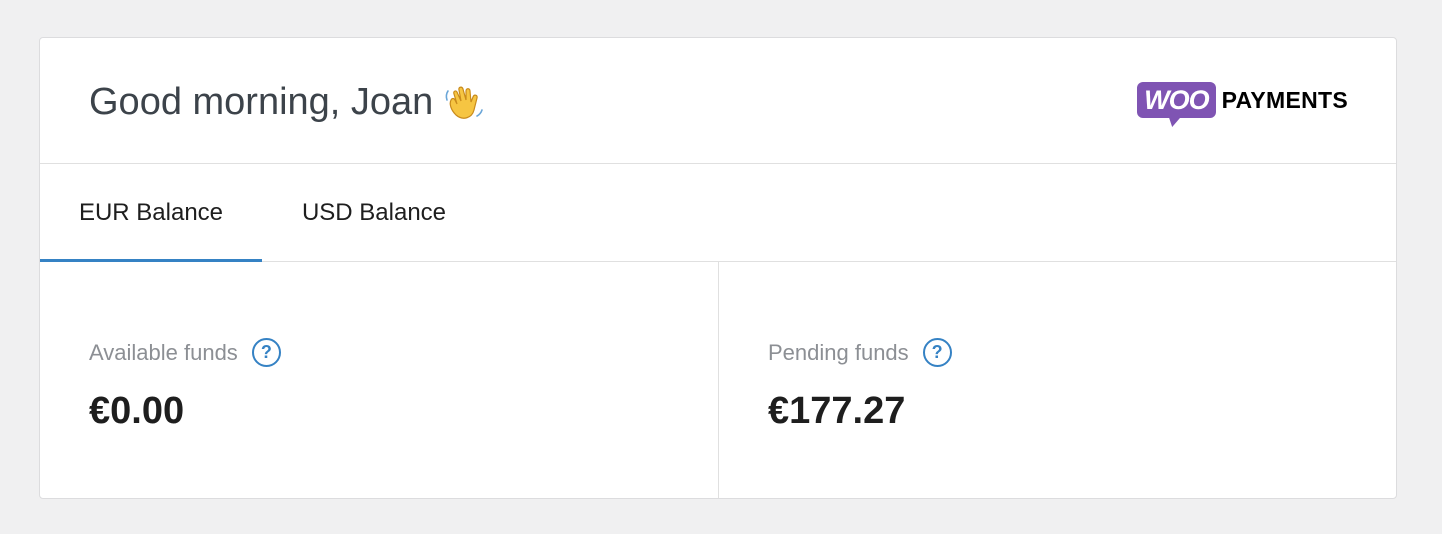  What do you see at coordinates (1284, 99) in the screenshot?
I see `logo-payments-text: PAYMENTS` at bounding box center [1284, 99].